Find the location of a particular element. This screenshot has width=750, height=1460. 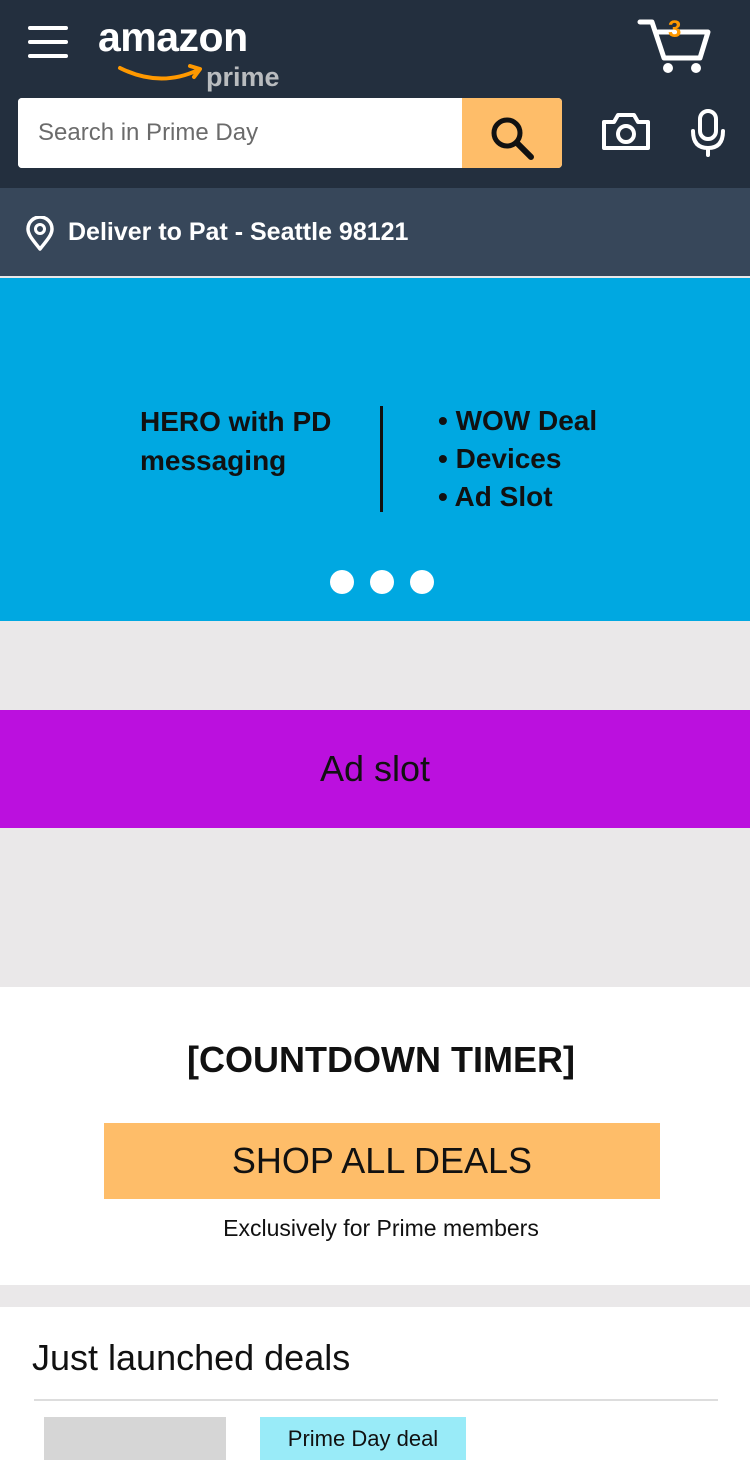

menu-icon is located at coordinates (48, 42).